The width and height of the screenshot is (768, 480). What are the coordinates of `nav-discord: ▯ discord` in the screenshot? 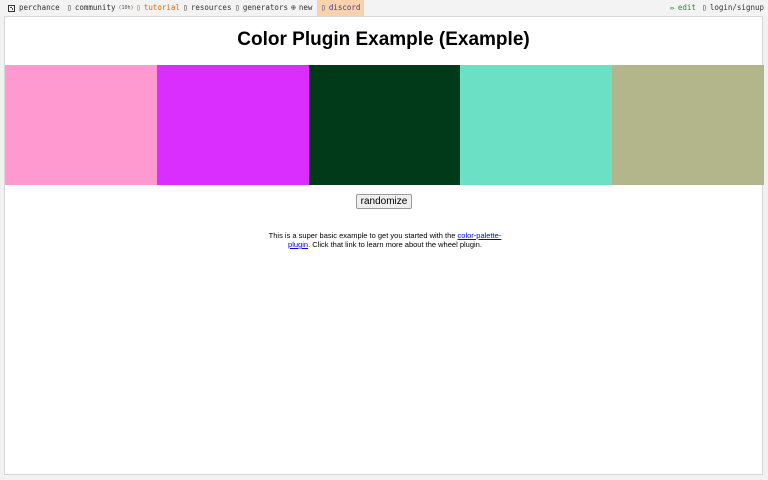 It's located at (341, 8).